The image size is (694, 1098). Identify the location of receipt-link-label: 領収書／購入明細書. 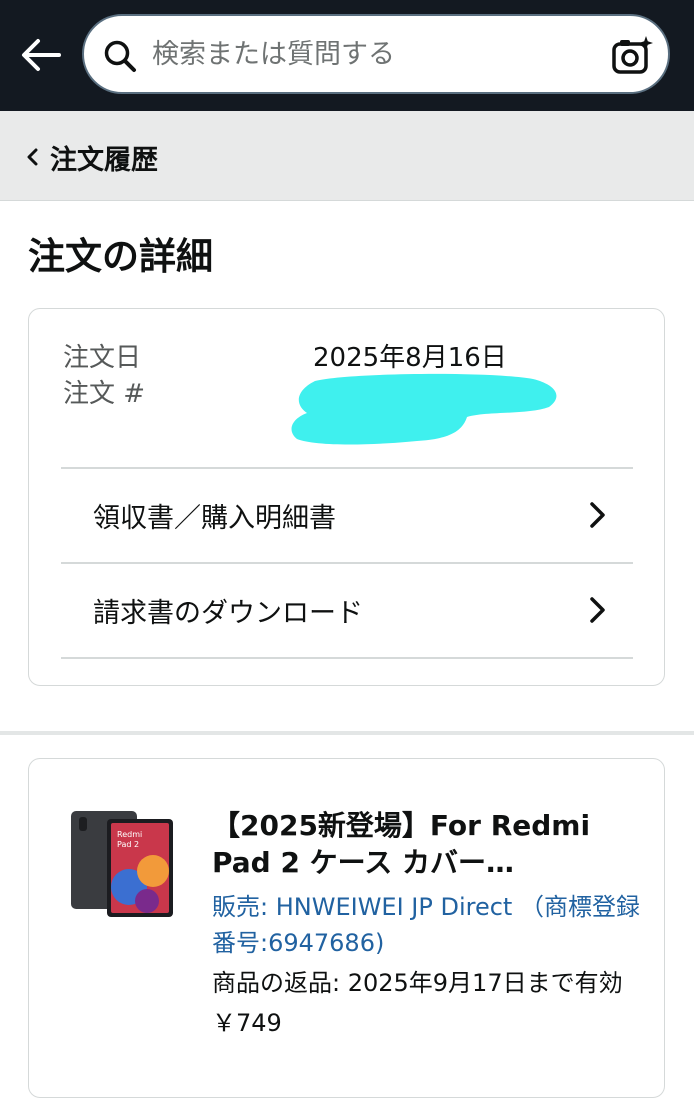
(214, 518).